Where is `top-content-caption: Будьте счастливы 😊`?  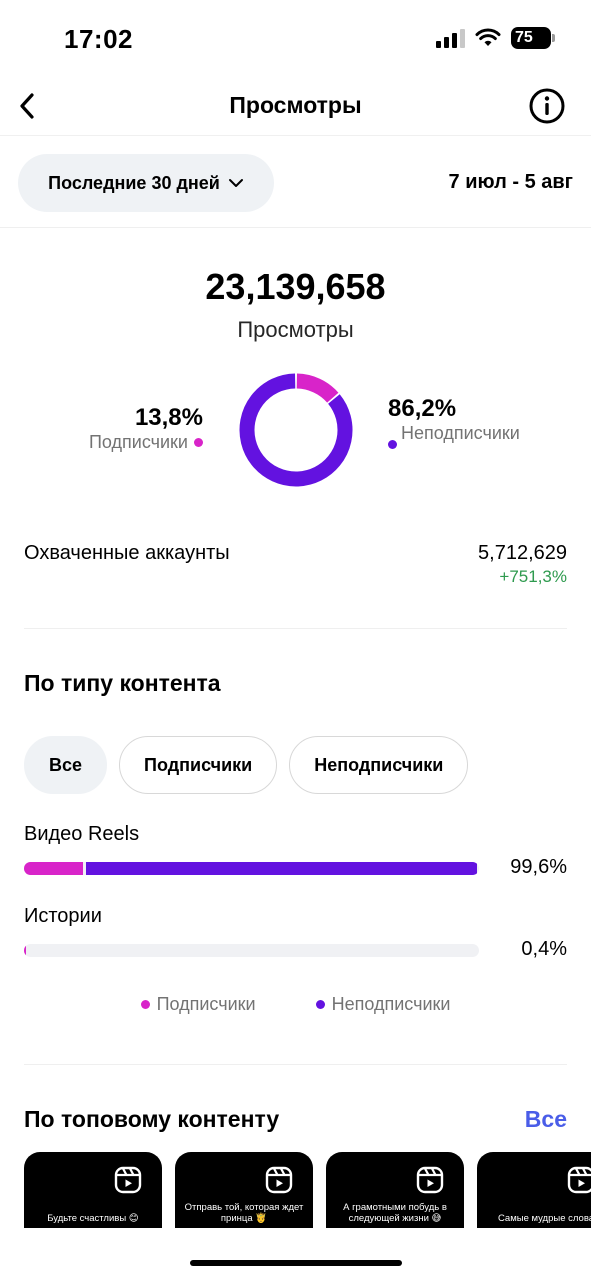
top-content-caption: Будьте счастливы 😊 is located at coordinates (93, 1218).